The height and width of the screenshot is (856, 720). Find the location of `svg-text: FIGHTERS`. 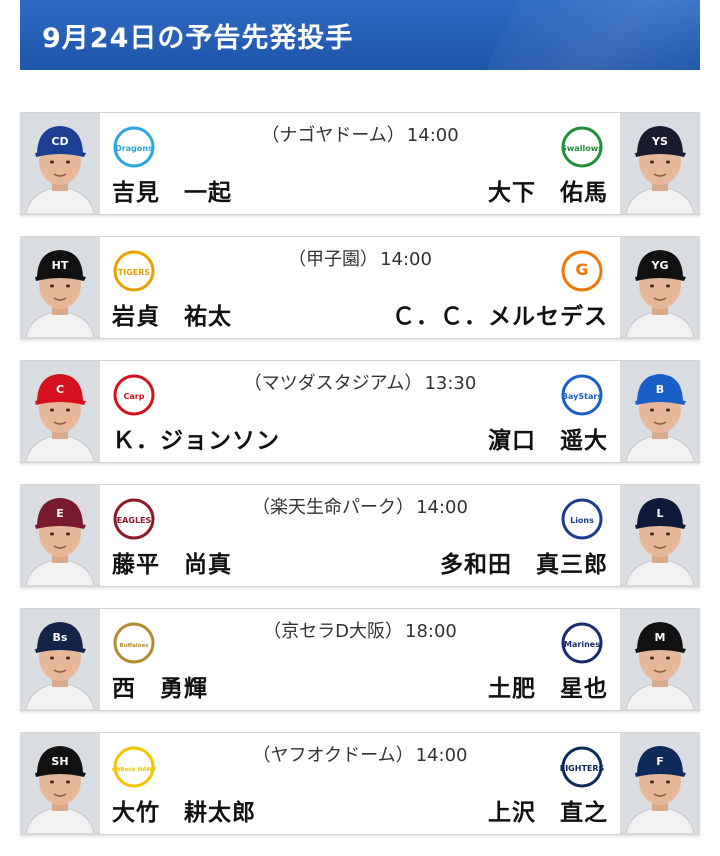

svg-text: FIGHTERS is located at coordinates (582, 768).